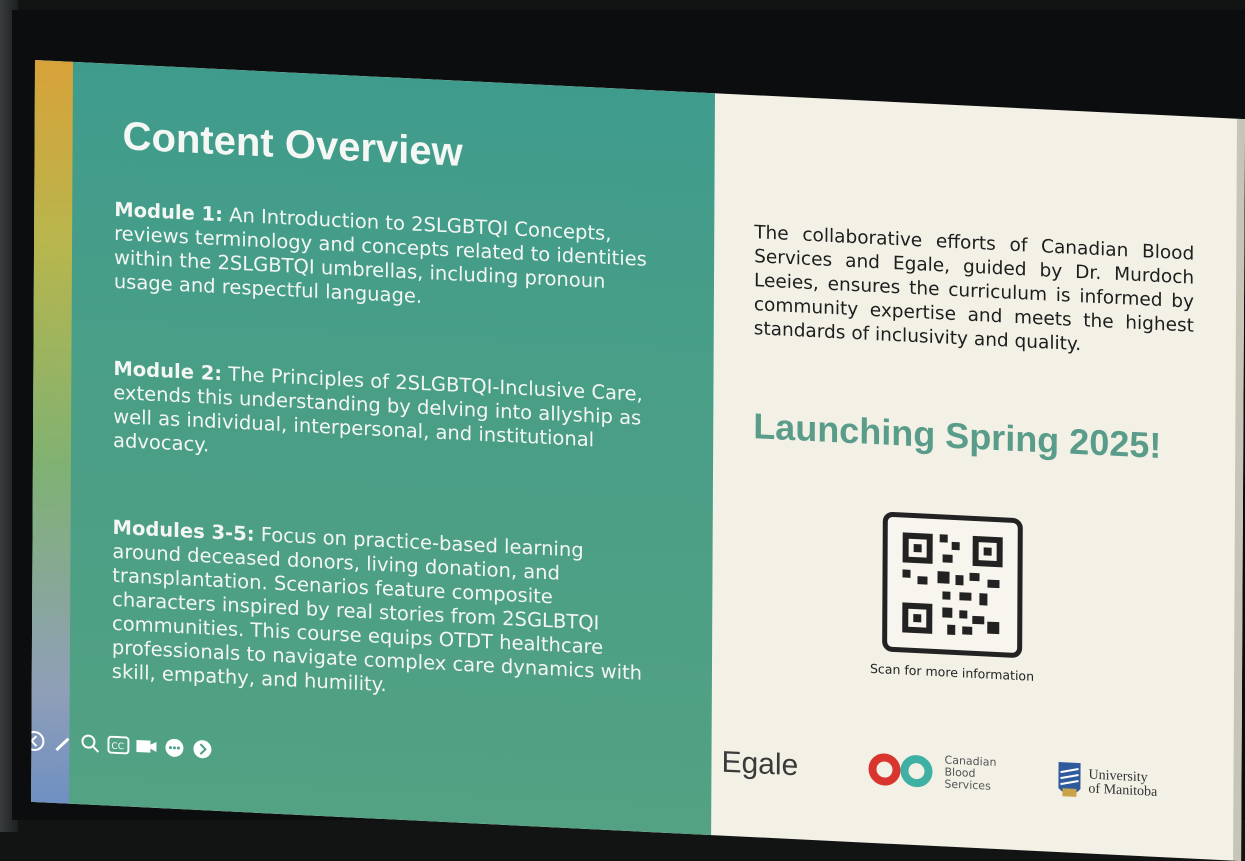 This screenshot has width=1245, height=861. What do you see at coordinates (1123, 790) in the screenshot?
I see `um-line: of Manitoba` at bounding box center [1123, 790].